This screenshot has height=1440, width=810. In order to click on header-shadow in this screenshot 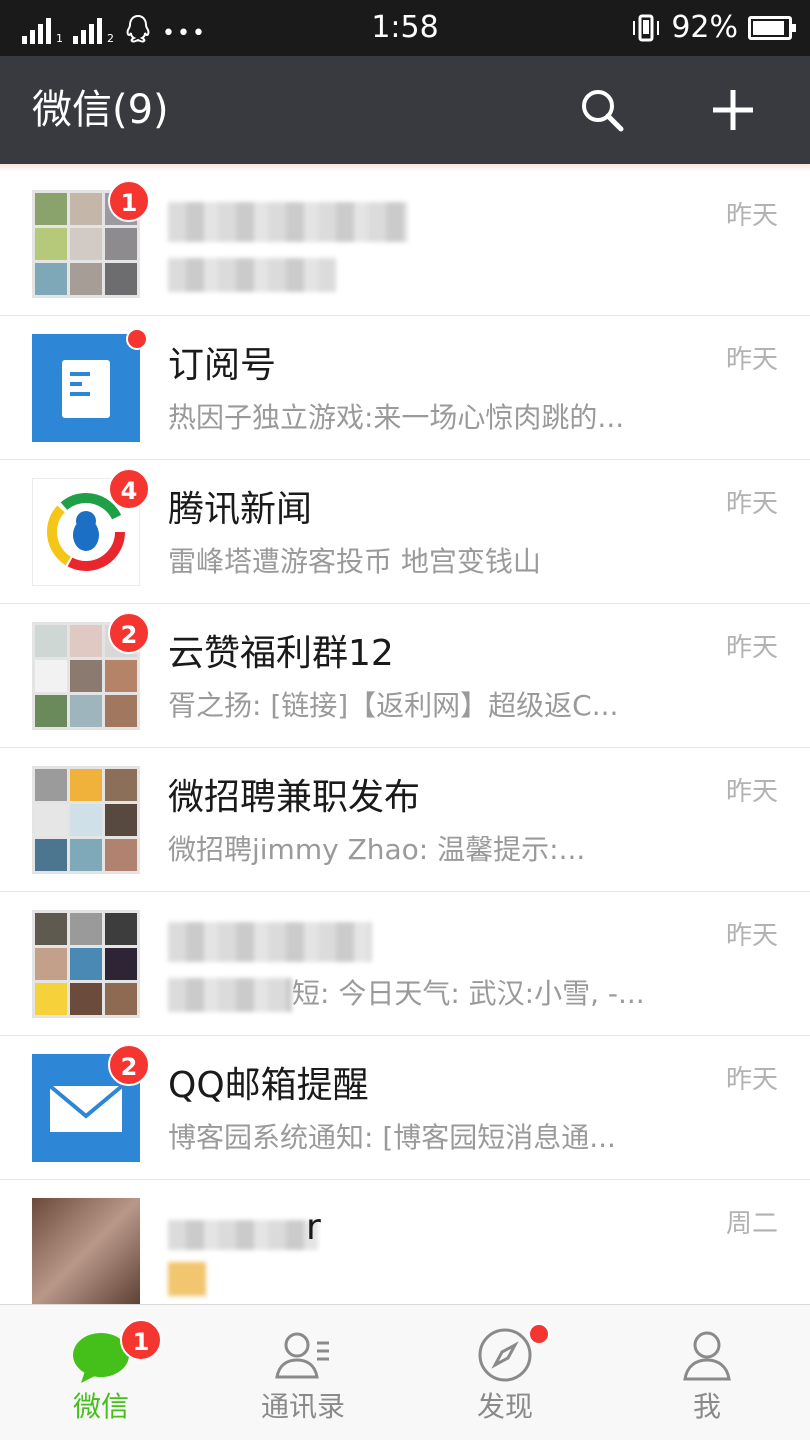, I will do `click(405, 168)`.